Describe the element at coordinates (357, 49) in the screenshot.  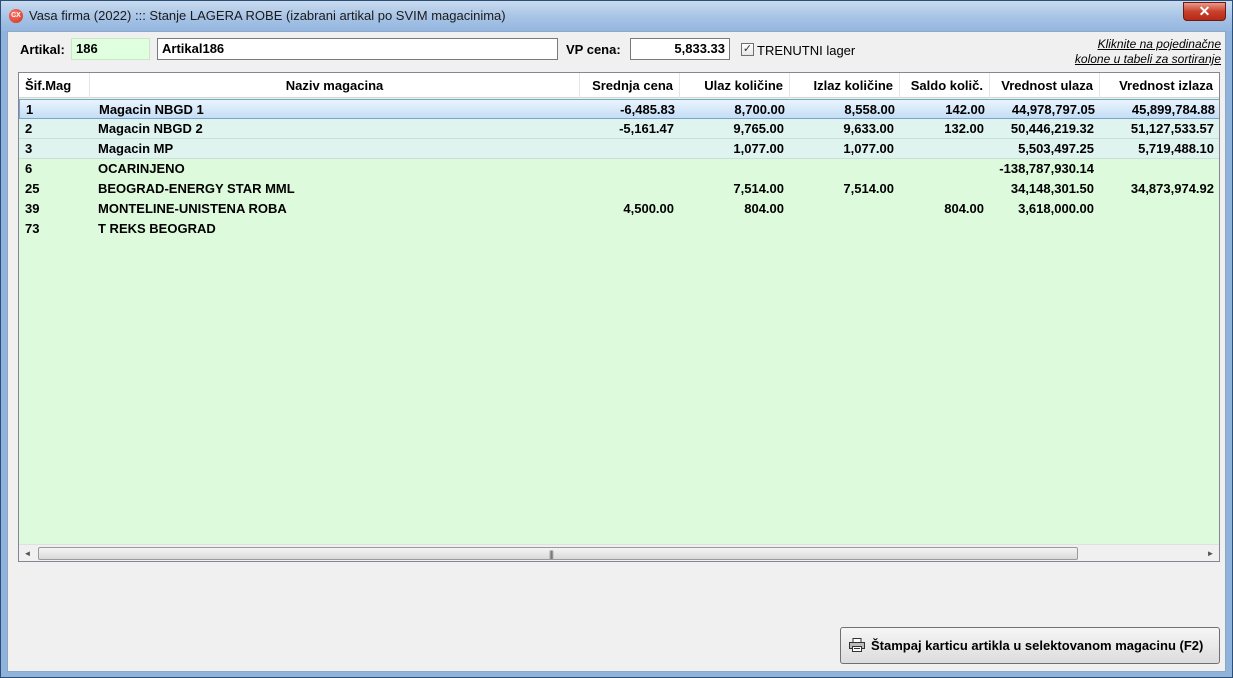
I see `artikal-name-field: Artikal186` at that location.